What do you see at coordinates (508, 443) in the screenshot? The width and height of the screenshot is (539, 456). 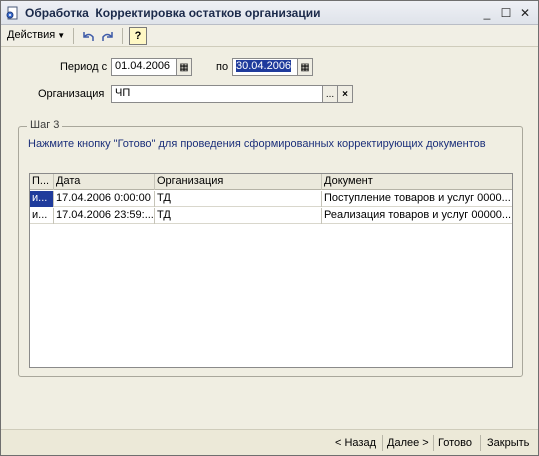 I see `close-button: Закрыть` at bounding box center [508, 443].